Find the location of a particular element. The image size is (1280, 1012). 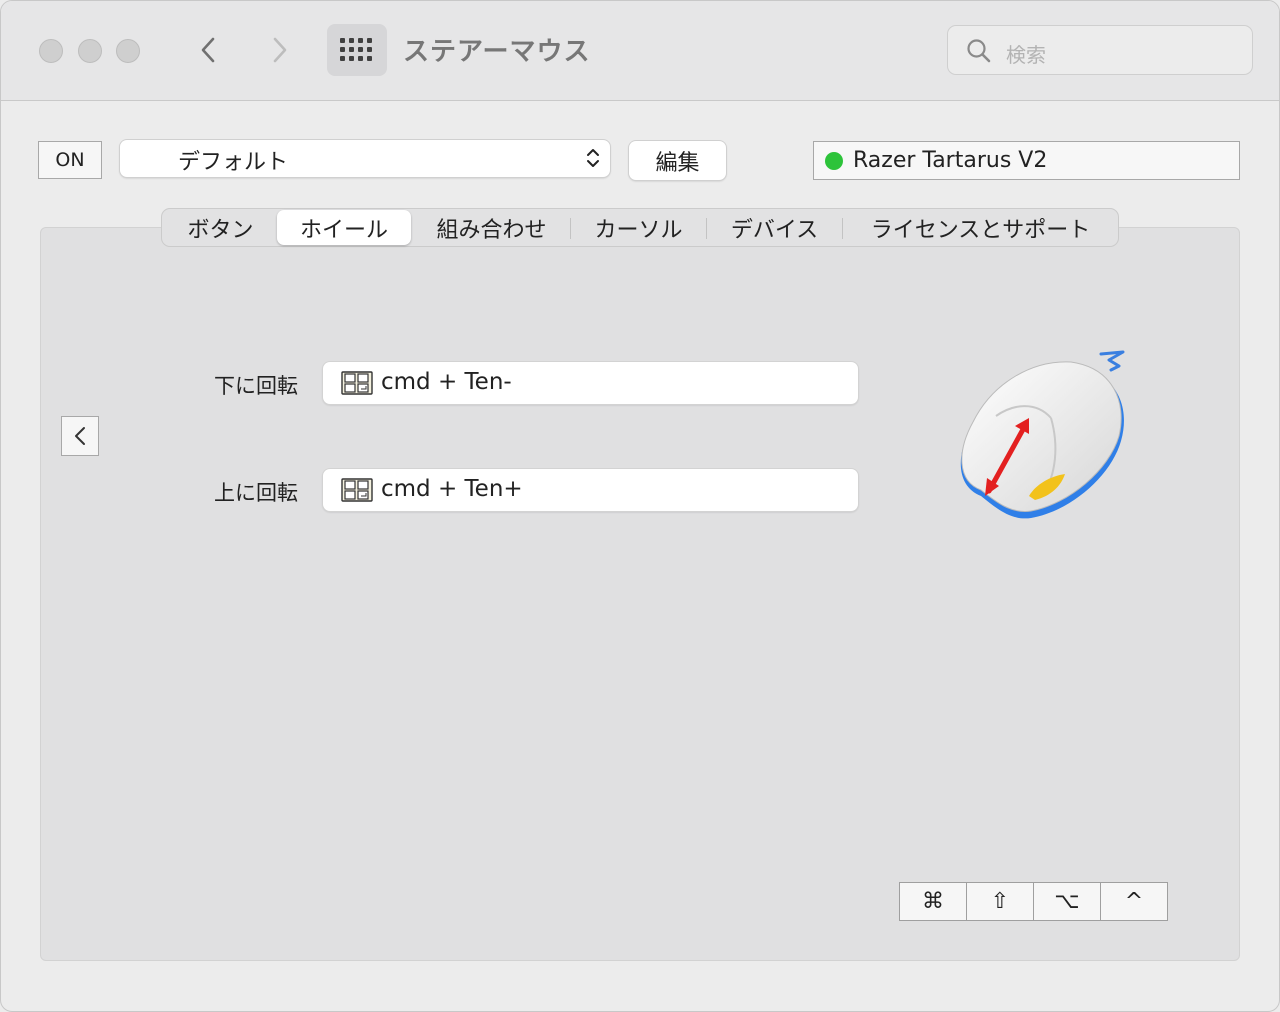

device-status-indicator is located at coordinates (834, 161).